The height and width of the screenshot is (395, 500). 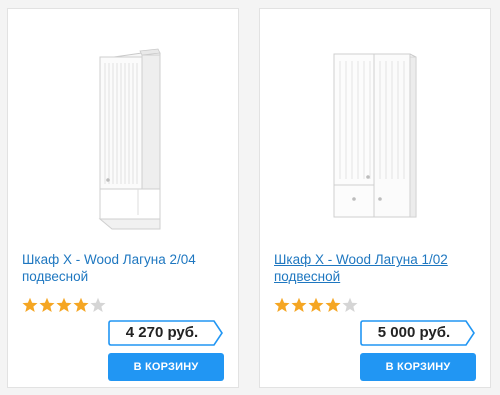 I want to click on price-value: 5 000 руб., so click(x=414, y=332).